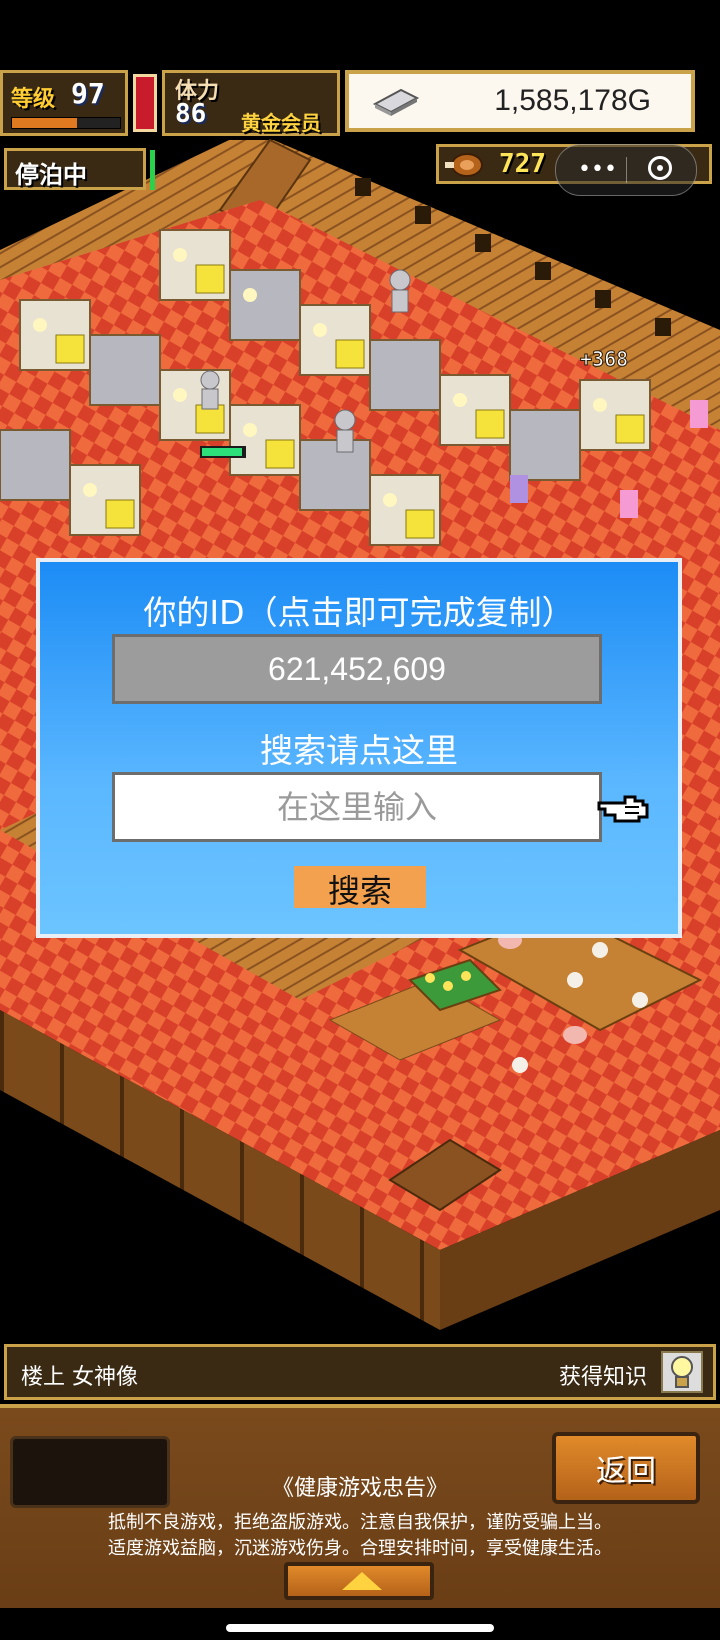 The image size is (720, 1640). What do you see at coordinates (359, 1488) in the screenshot?
I see `health-notice-title: 《健康游戏忠告》` at bounding box center [359, 1488].